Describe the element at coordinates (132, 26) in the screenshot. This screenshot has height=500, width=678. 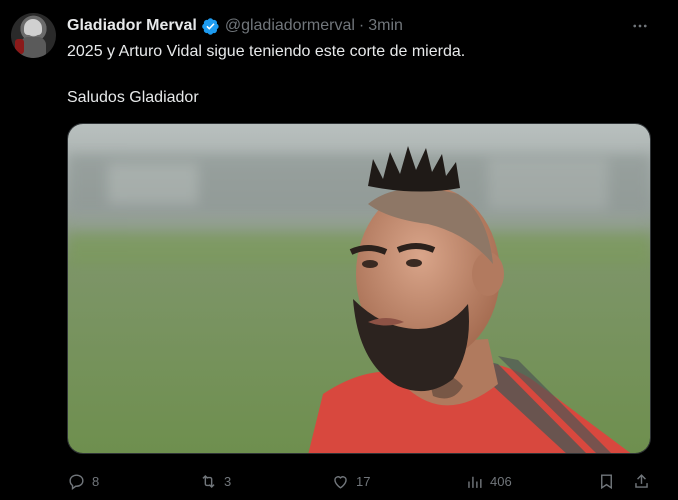
I see `author-name: Gladiador Merval` at that location.